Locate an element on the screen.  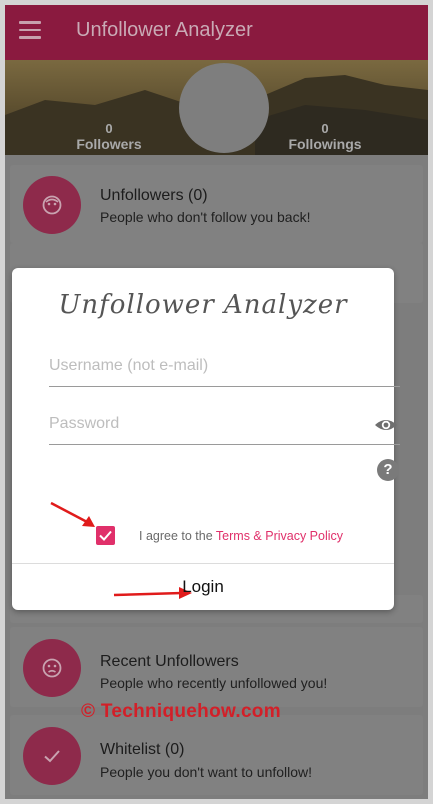
sad-face-icon-circle is located at coordinates (52, 668).